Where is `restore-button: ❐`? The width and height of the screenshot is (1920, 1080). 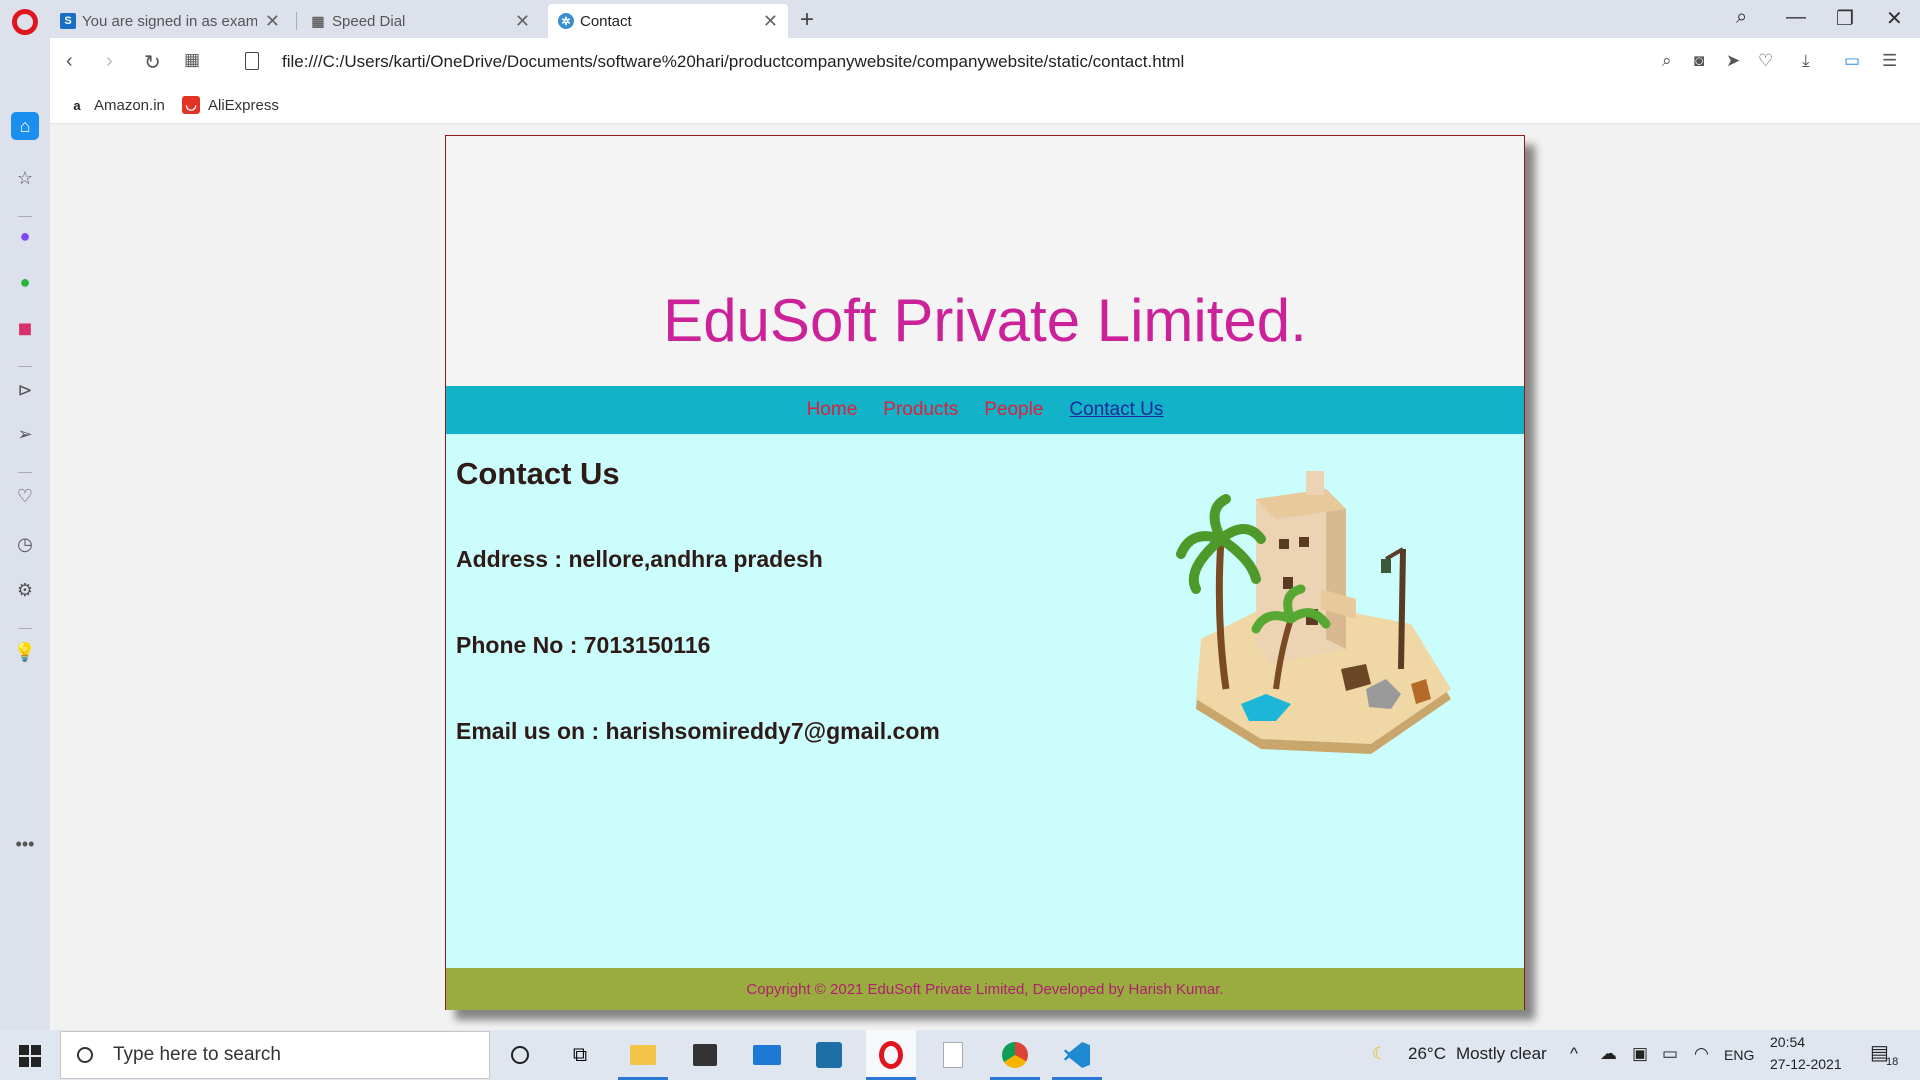 restore-button: ❐ is located at coordinates (1845, 18).